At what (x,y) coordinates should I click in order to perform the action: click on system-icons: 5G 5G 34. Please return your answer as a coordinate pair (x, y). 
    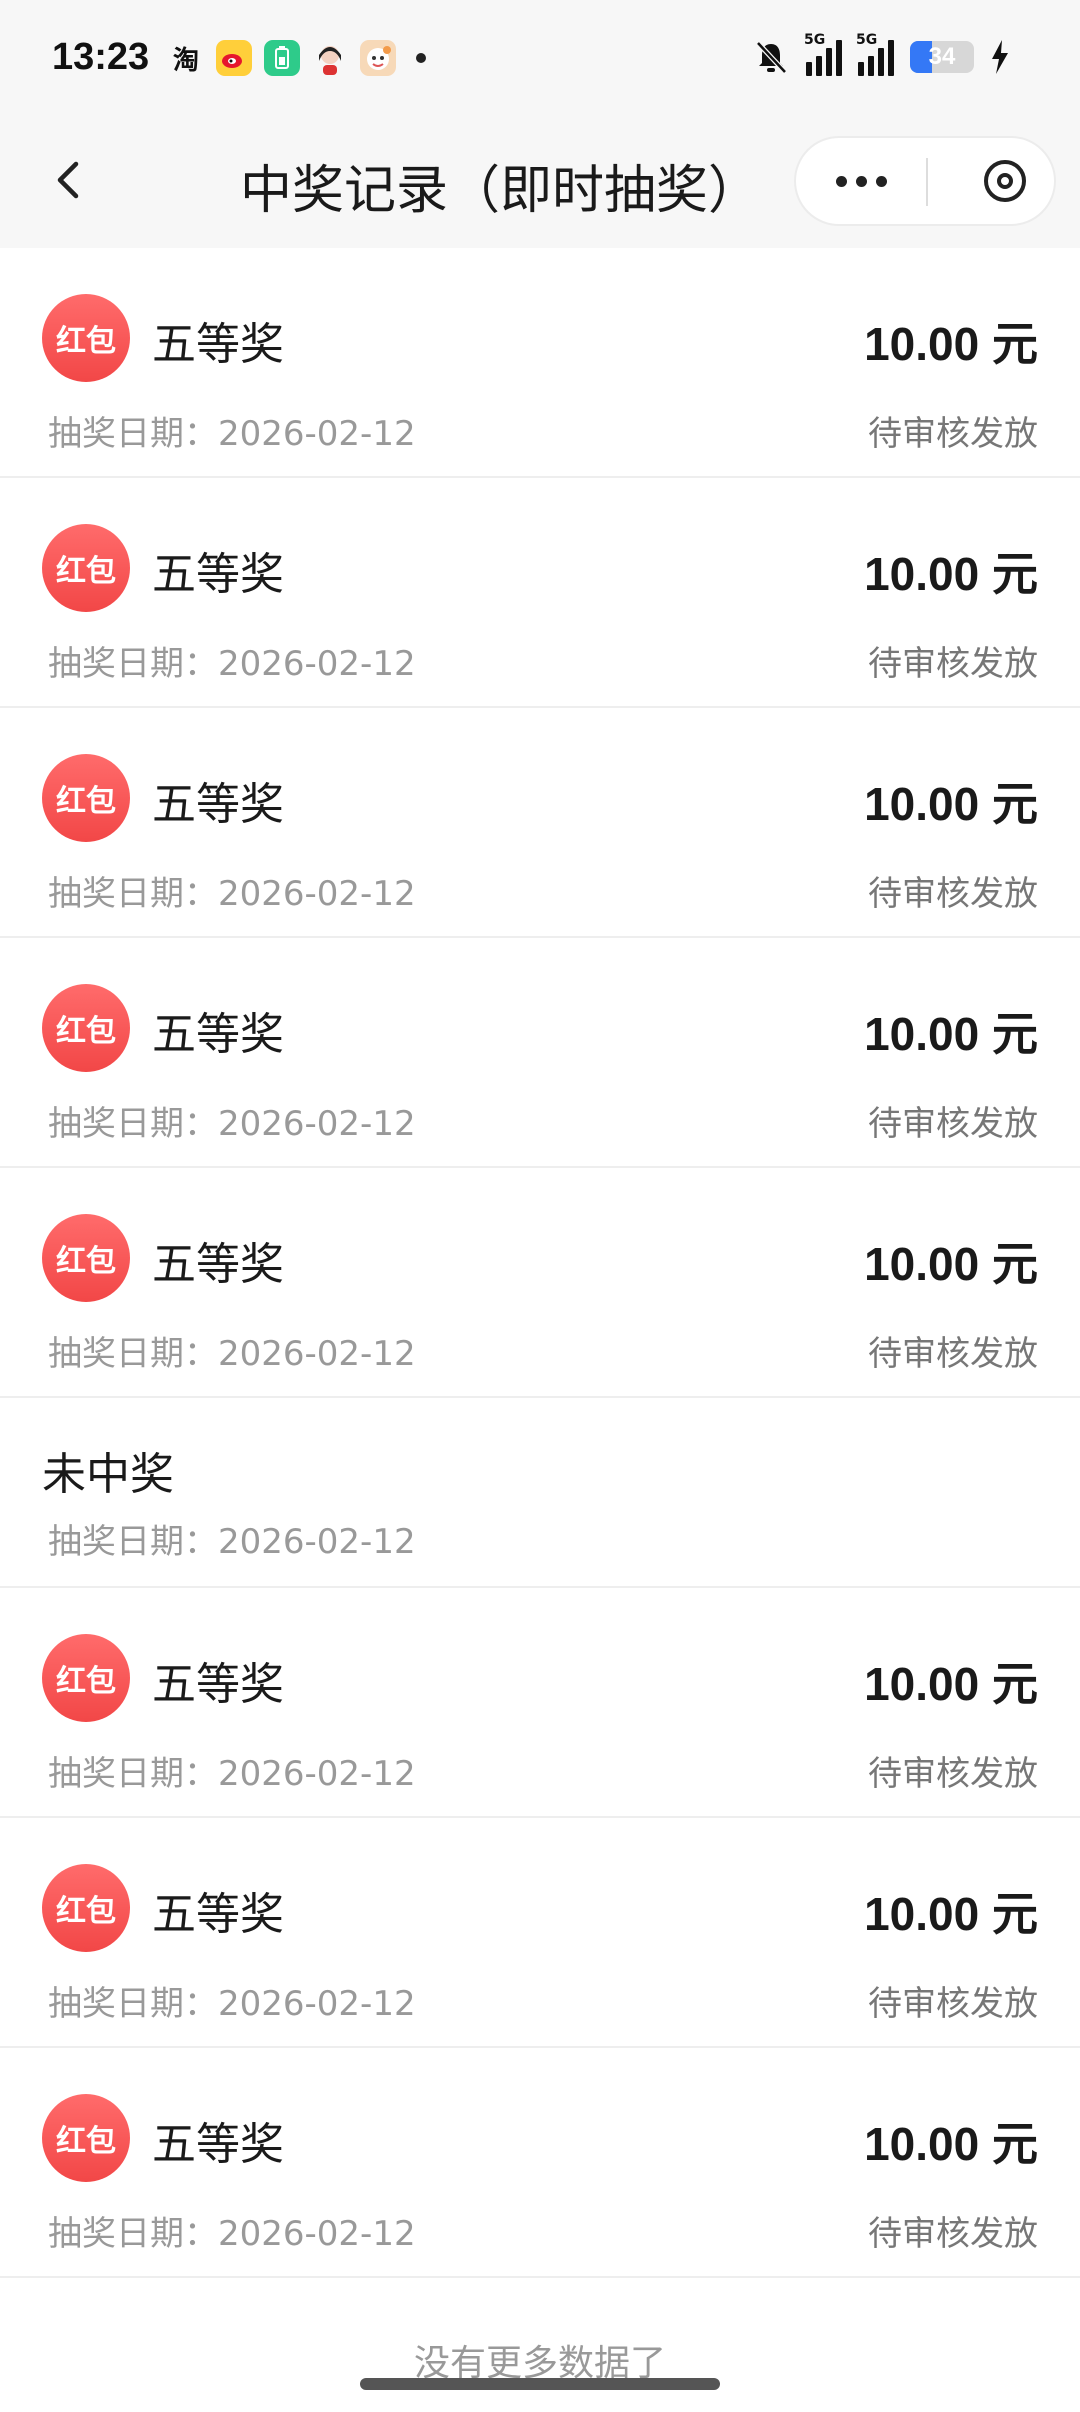
    Looking at the image, I should click on (881, 54).